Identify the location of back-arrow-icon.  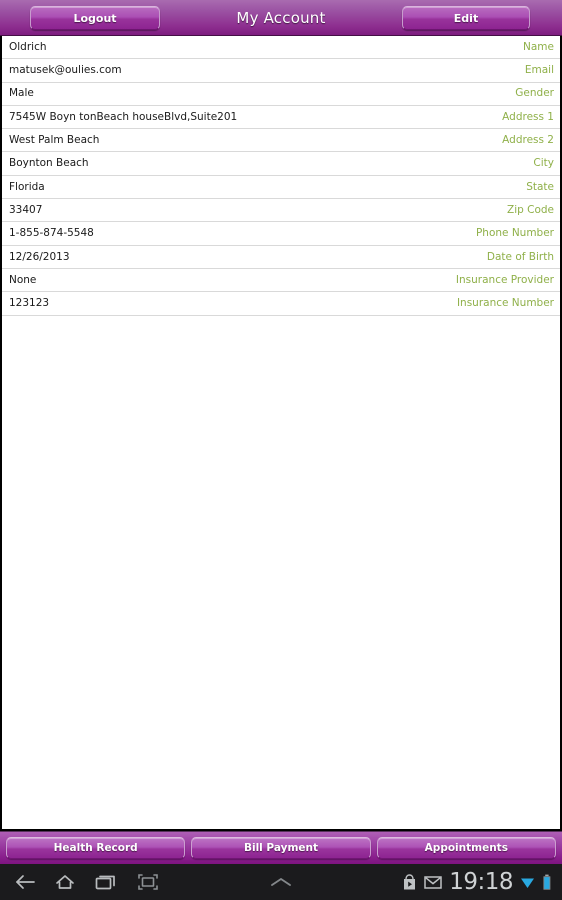
(25, 882).